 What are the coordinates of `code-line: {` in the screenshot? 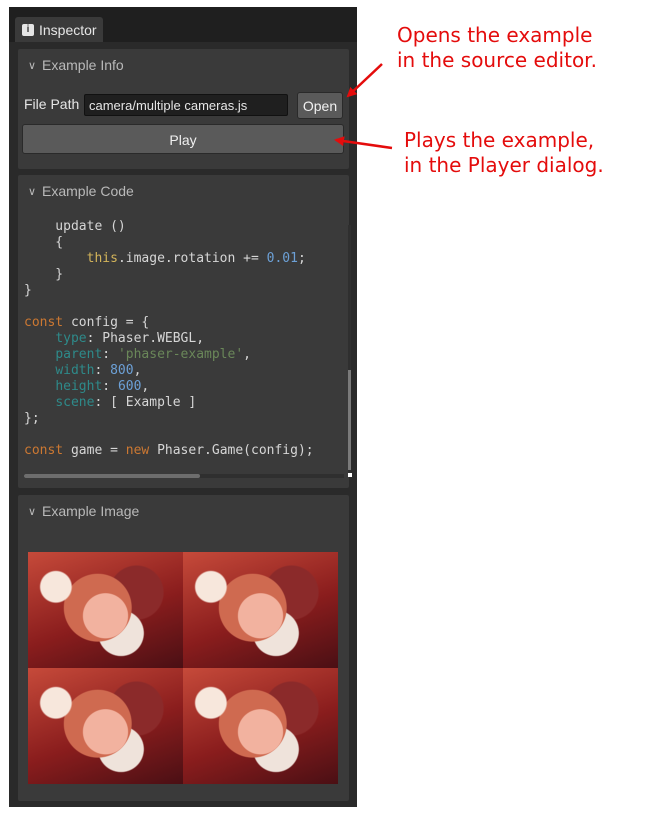 It's located at (182, 243).